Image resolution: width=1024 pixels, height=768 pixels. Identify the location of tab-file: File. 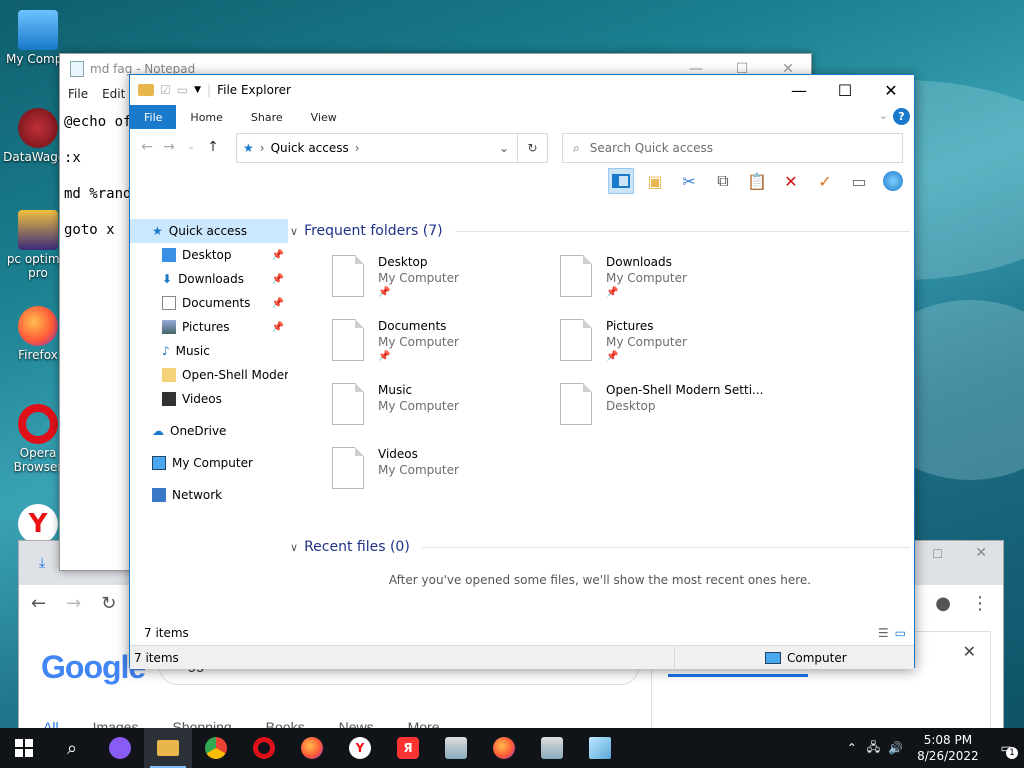
(153, 117).